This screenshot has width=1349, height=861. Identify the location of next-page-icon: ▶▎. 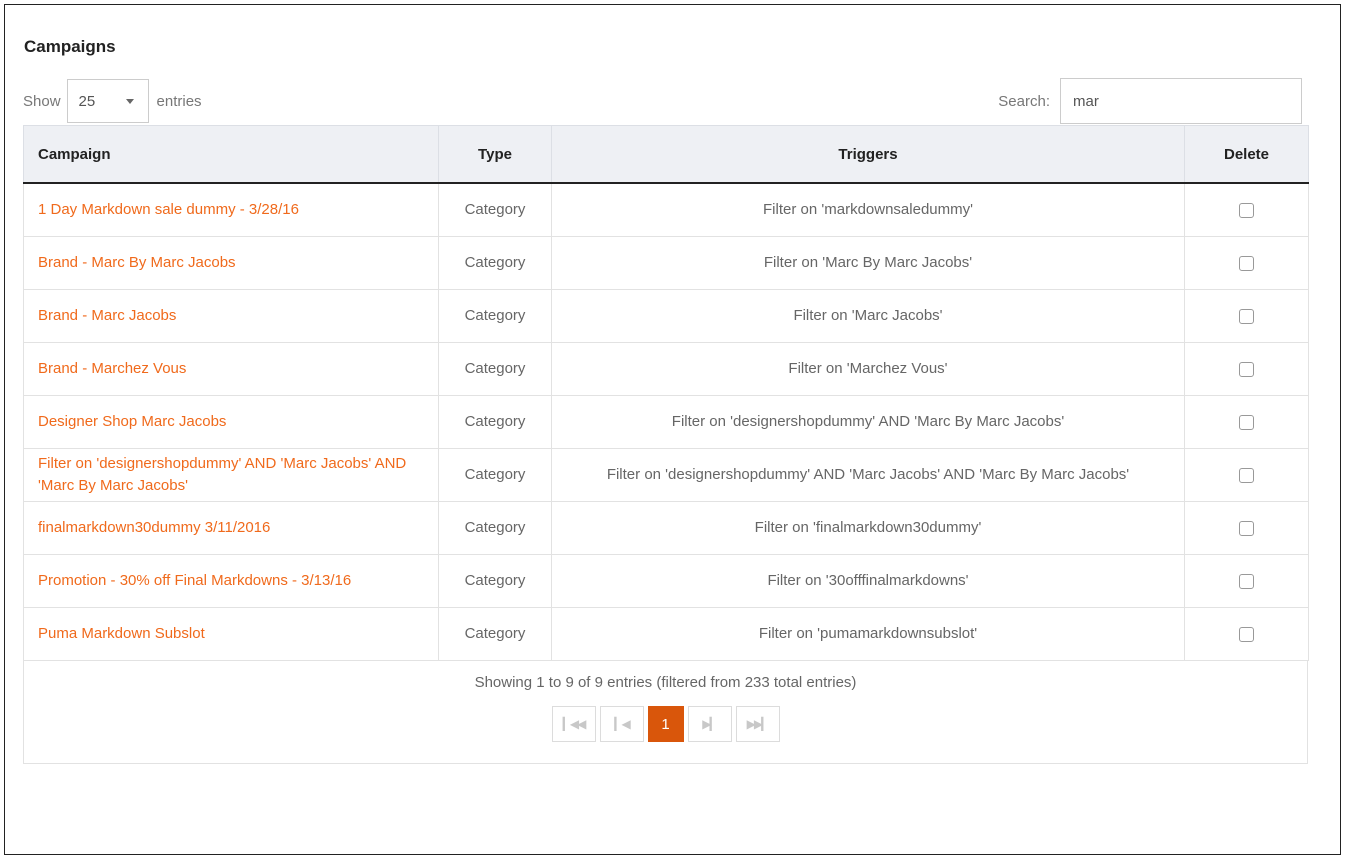
(710, 724).